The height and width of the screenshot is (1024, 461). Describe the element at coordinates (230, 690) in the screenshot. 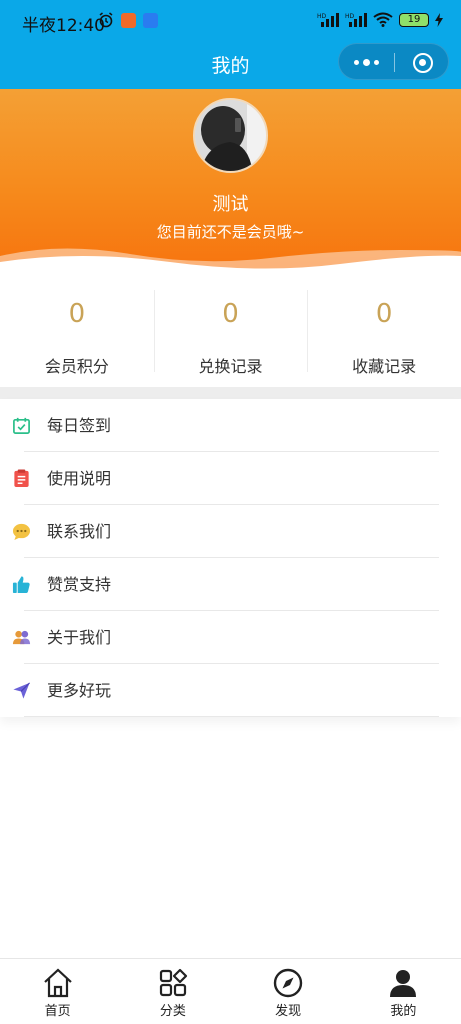

I see `menu-item-more-fun: 更多好玩` at that location.